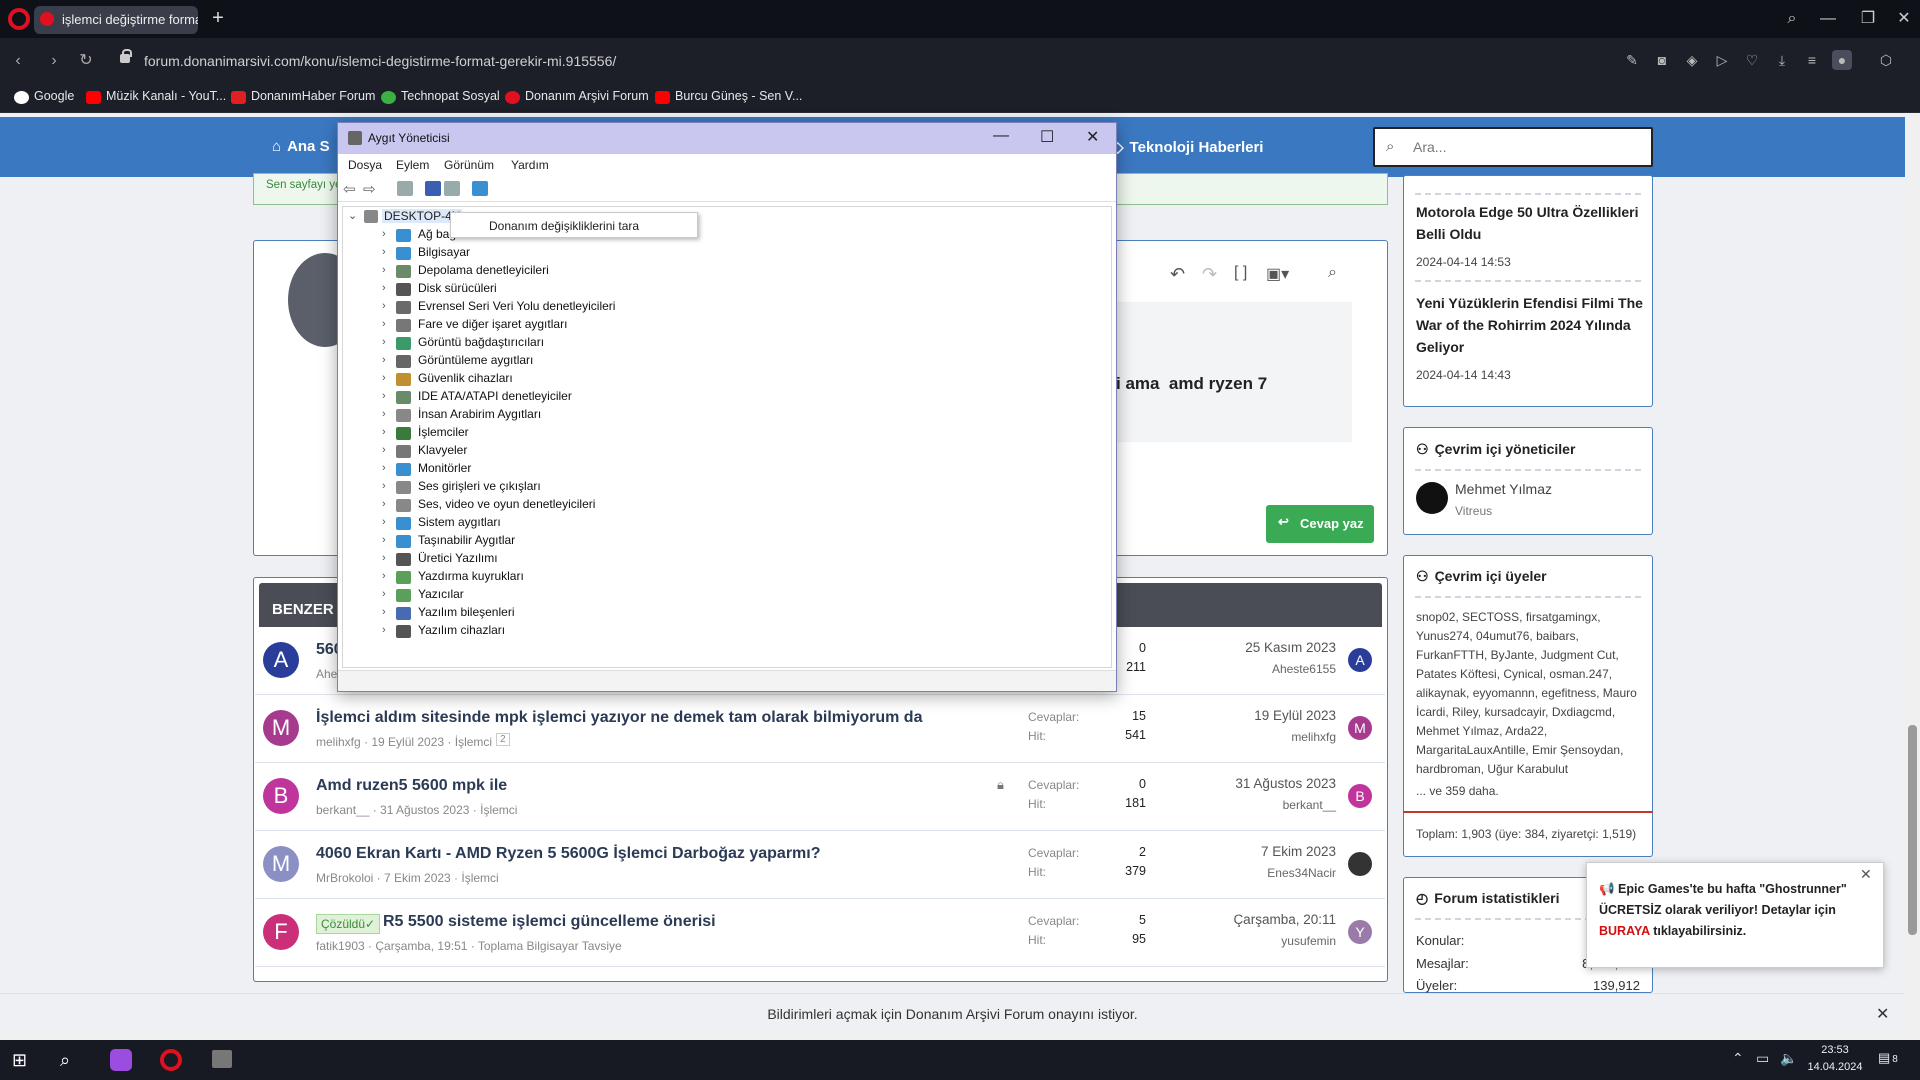 The width and height of the screenshot is (1920, 1080). What do you see at coordinates (281, 796) in the screenshot?
I see `thread-avatar: B` at bounding box center [281, 796].